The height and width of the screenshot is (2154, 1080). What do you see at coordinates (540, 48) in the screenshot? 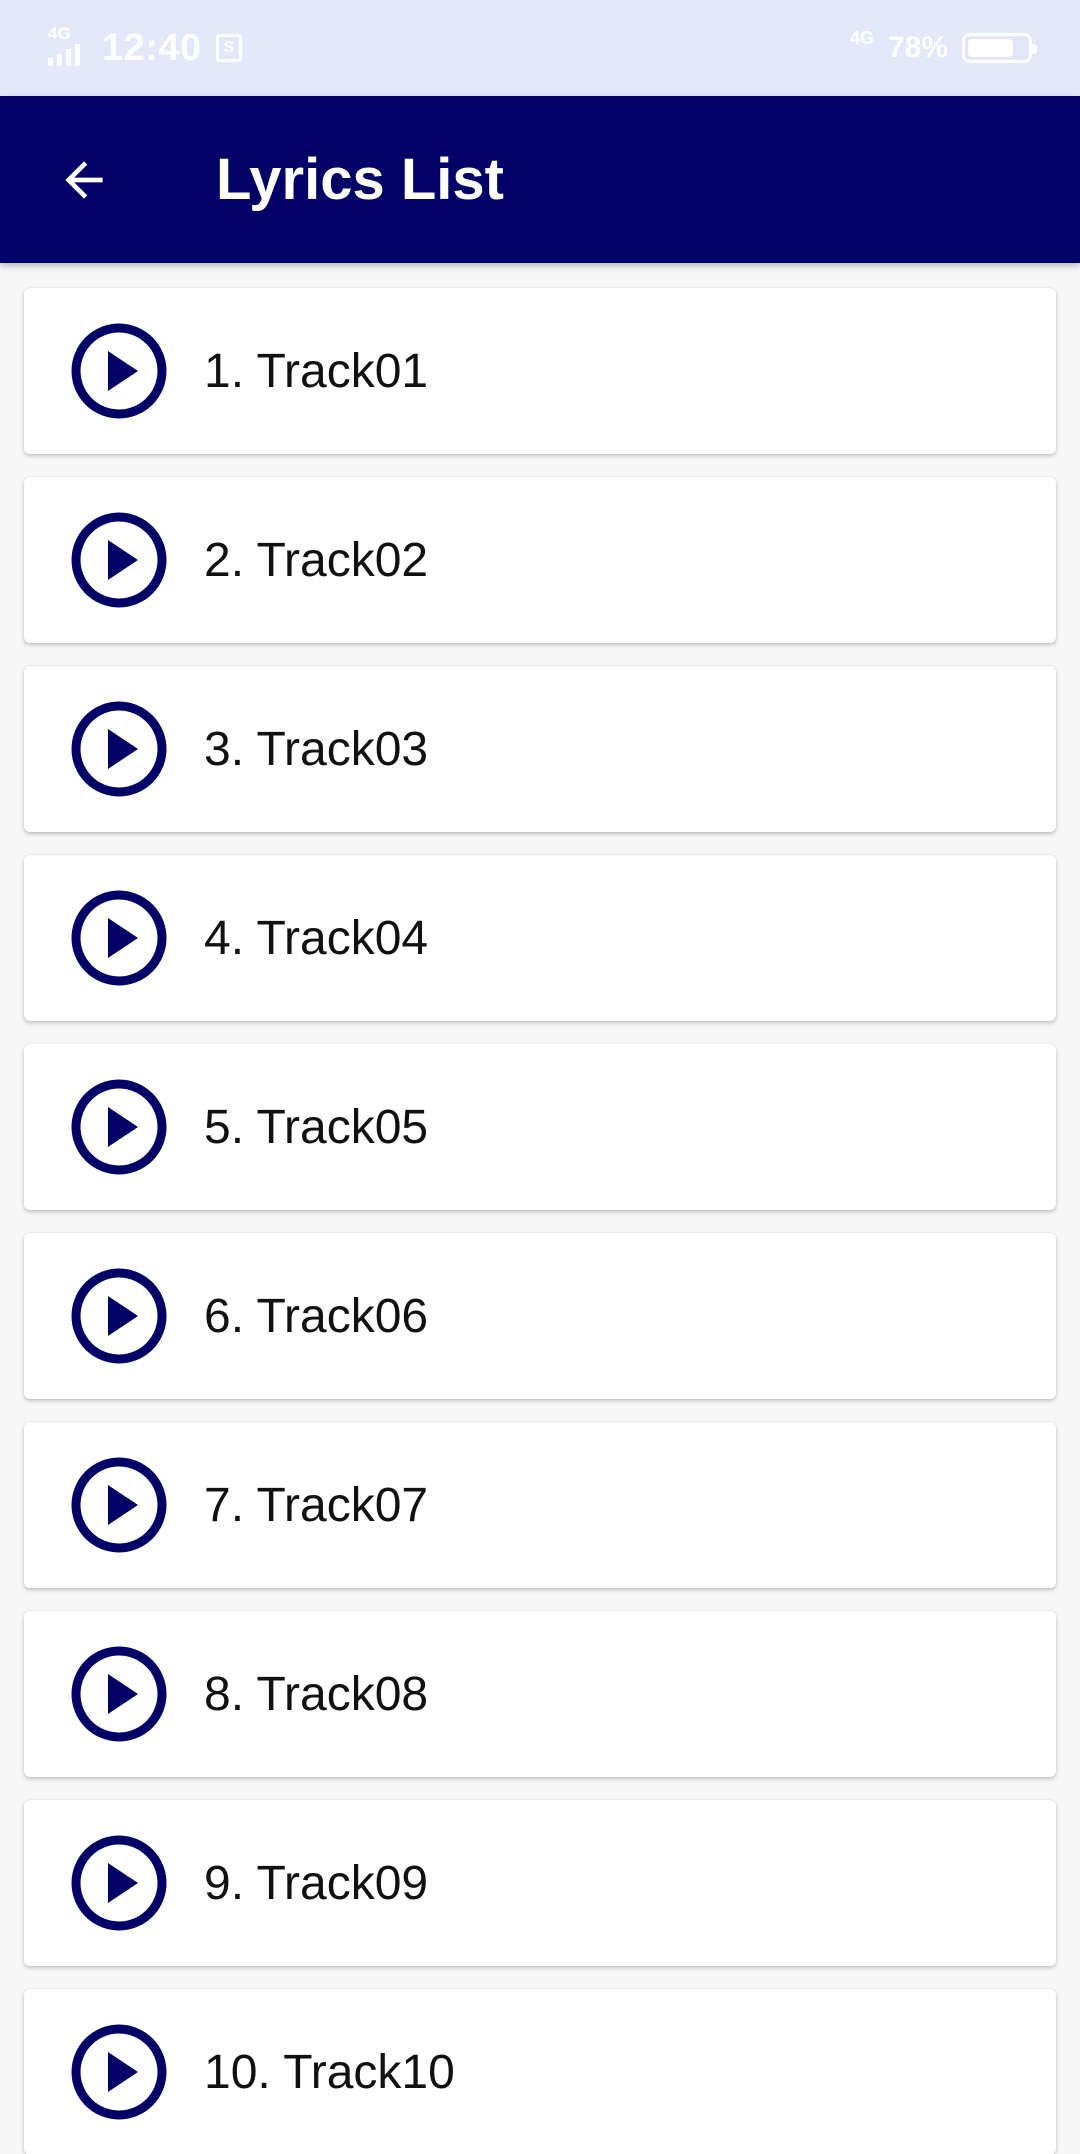
I see `status-bar: 4G 12:40 S 4G 78%` at bounding box center [540, 48].